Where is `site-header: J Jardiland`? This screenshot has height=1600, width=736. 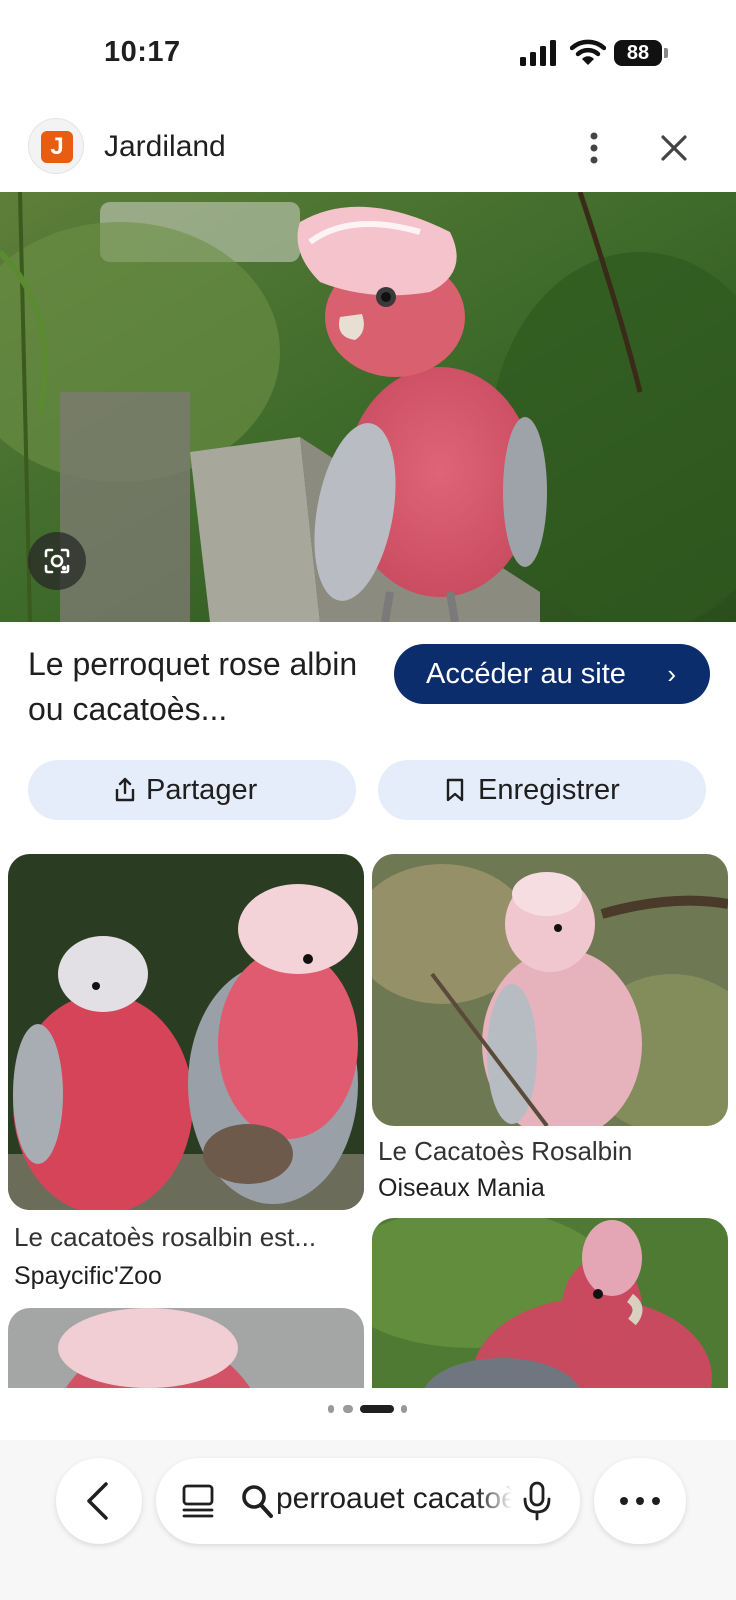
site-header: J Jardiland is located at coordinates (368, 150).